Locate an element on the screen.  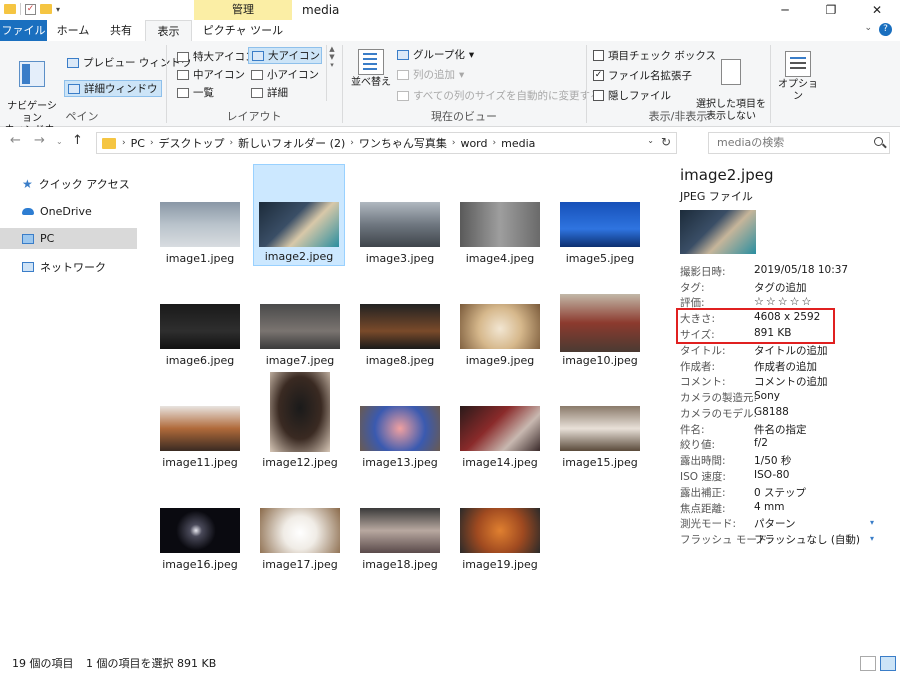
details-file-type: JPEG ファイル is located at coordinates (716, 196).